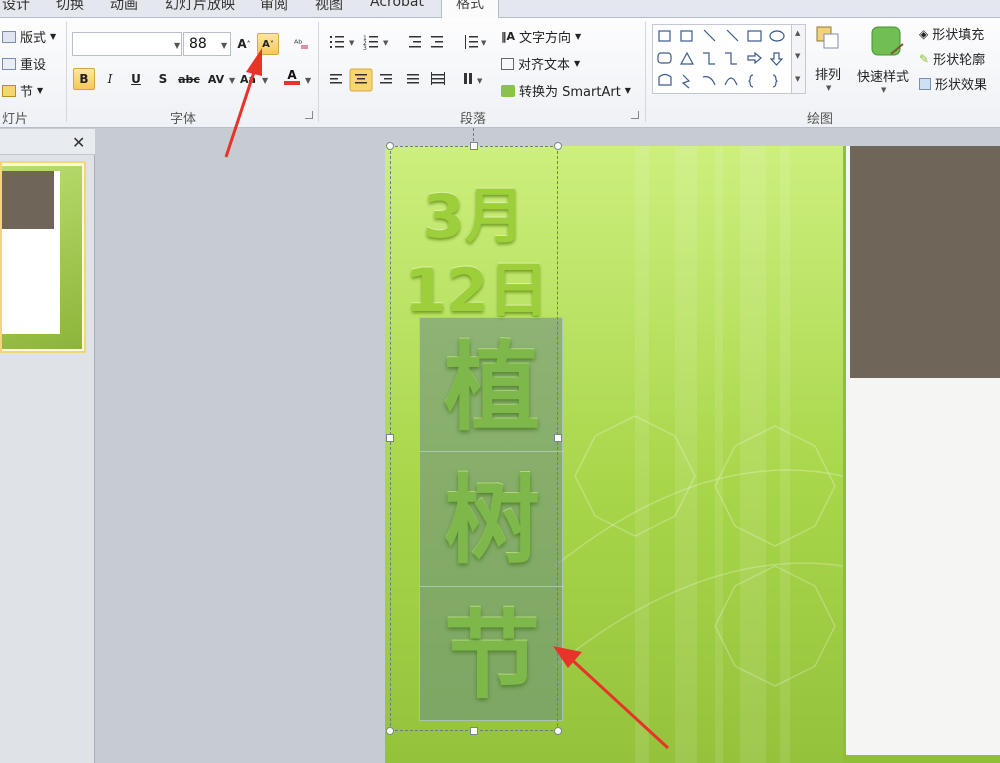 This screenshot has width=1000, height=763. Describe the element at coordinates (390, 731) in the screenshot. I see `resize-handle-bottom-left` at that location.